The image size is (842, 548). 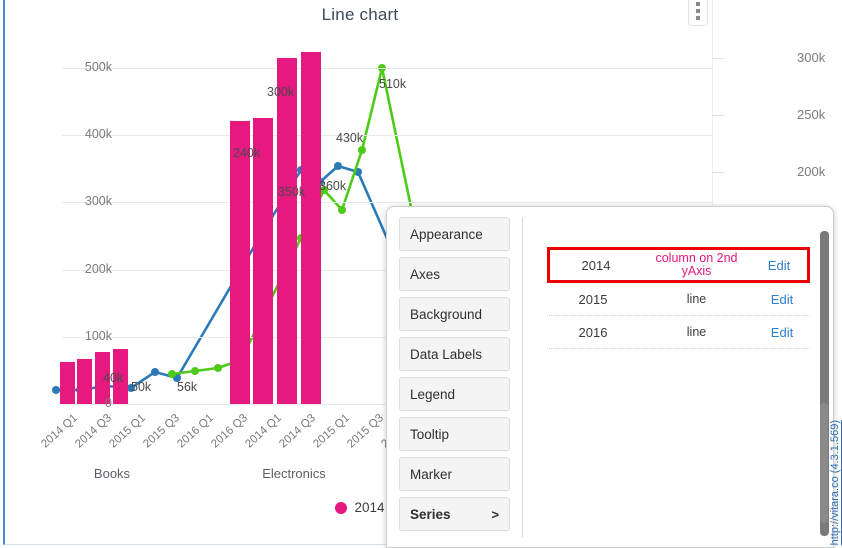 I want to click on settings-menu-item-legend: Legend, so click(x=454, y=394).